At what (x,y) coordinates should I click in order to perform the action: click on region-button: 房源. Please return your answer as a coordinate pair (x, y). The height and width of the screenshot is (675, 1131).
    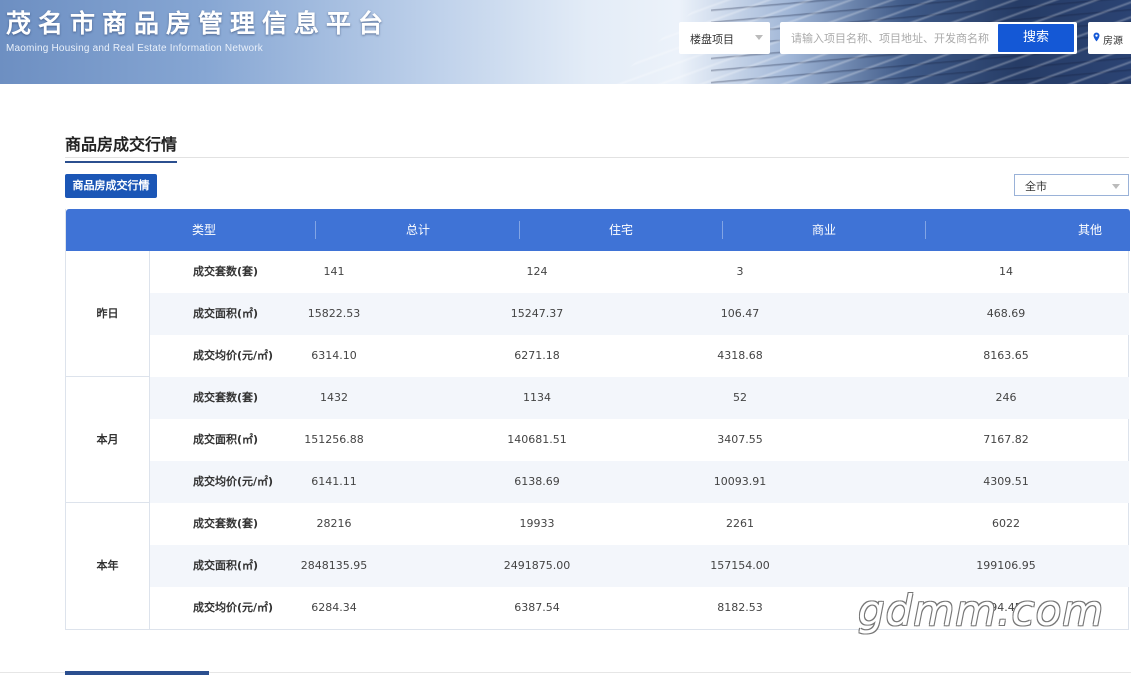
    Looking at the image, I should click on (1109, 38).